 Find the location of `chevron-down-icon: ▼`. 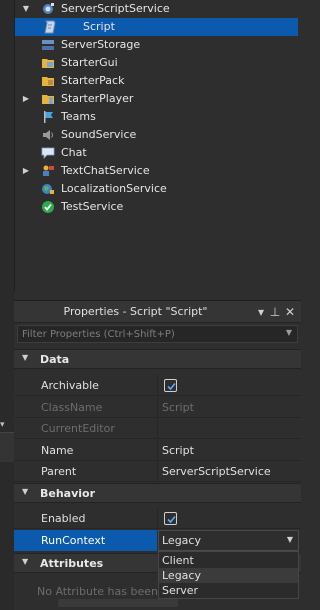

chevron-down-icon: ▼ is located at coordinates (290, 539).